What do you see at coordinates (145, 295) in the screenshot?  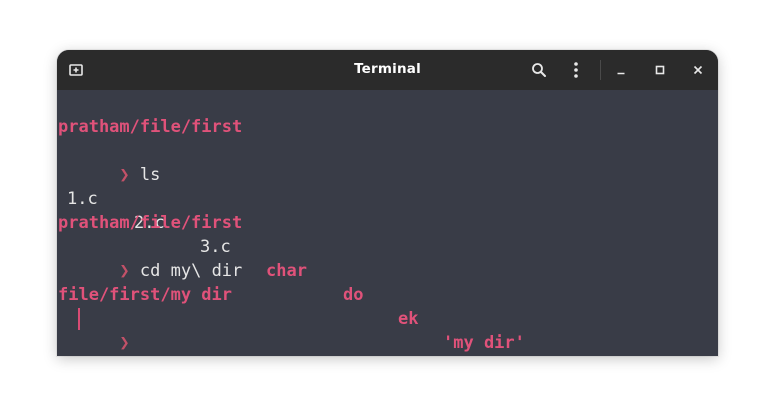 I see `prompt-path: file/first/my dir` at bounding box center [145, 295].